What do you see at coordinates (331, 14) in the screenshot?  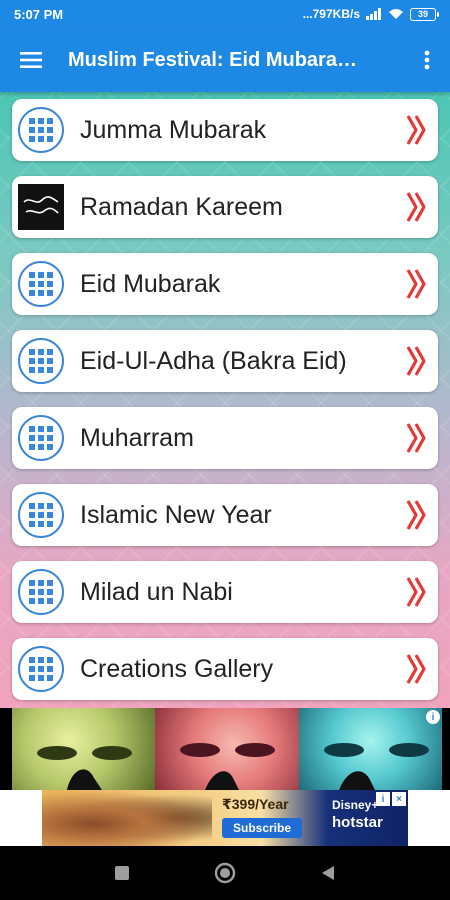 I see `network-speed: ...797KB/s` at bounding box center [331, 14].